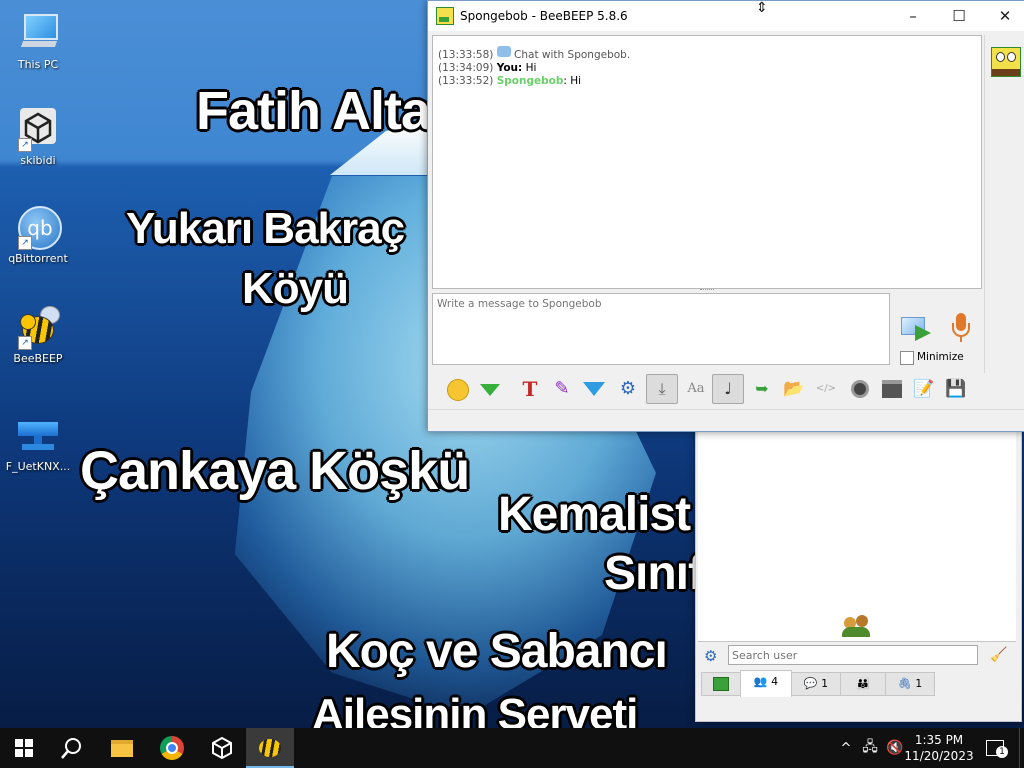 The height and width of the screenshot is (768, 1024). Describe the element at coordinates (594, 389) in the screenshot. I see `filter-icon` at that location.